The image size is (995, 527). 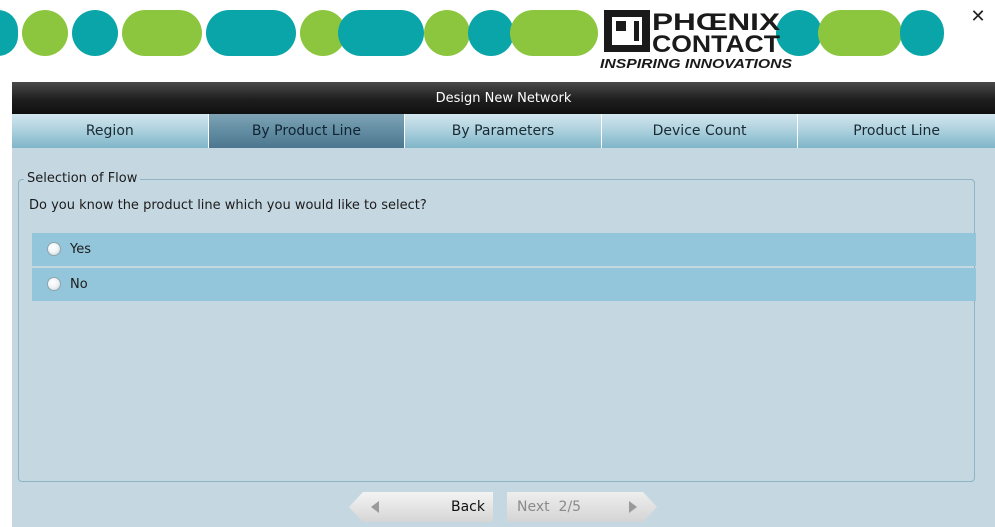 What do you see at coordinates (54, 284) in the screenshot?
I see `radio-no` at bounding box center [54, 284].